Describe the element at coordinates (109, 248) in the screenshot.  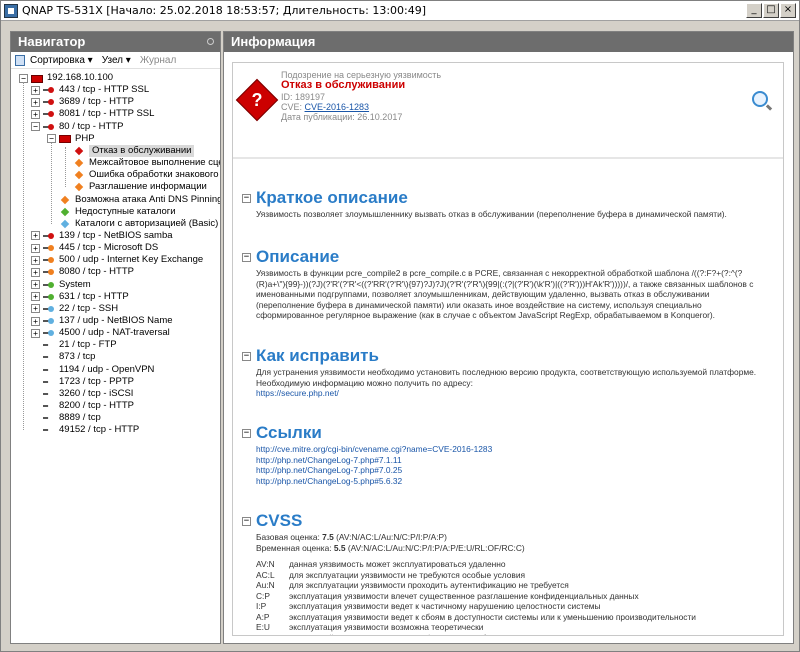
I see `tree-node-label: 445 / tcp - Microsoft DS` at that location.